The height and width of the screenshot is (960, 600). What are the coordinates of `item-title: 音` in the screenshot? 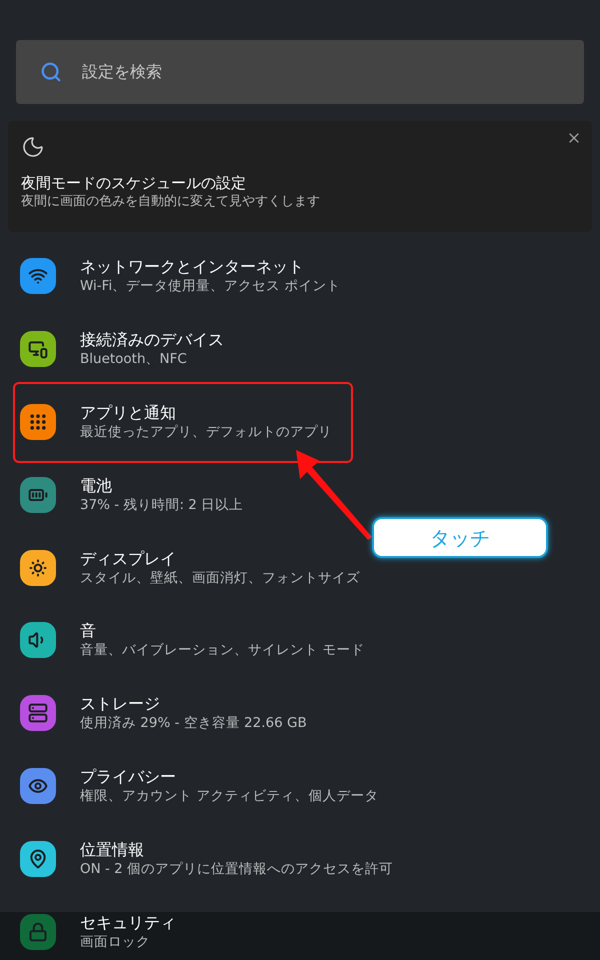 It's located at (88, 631).